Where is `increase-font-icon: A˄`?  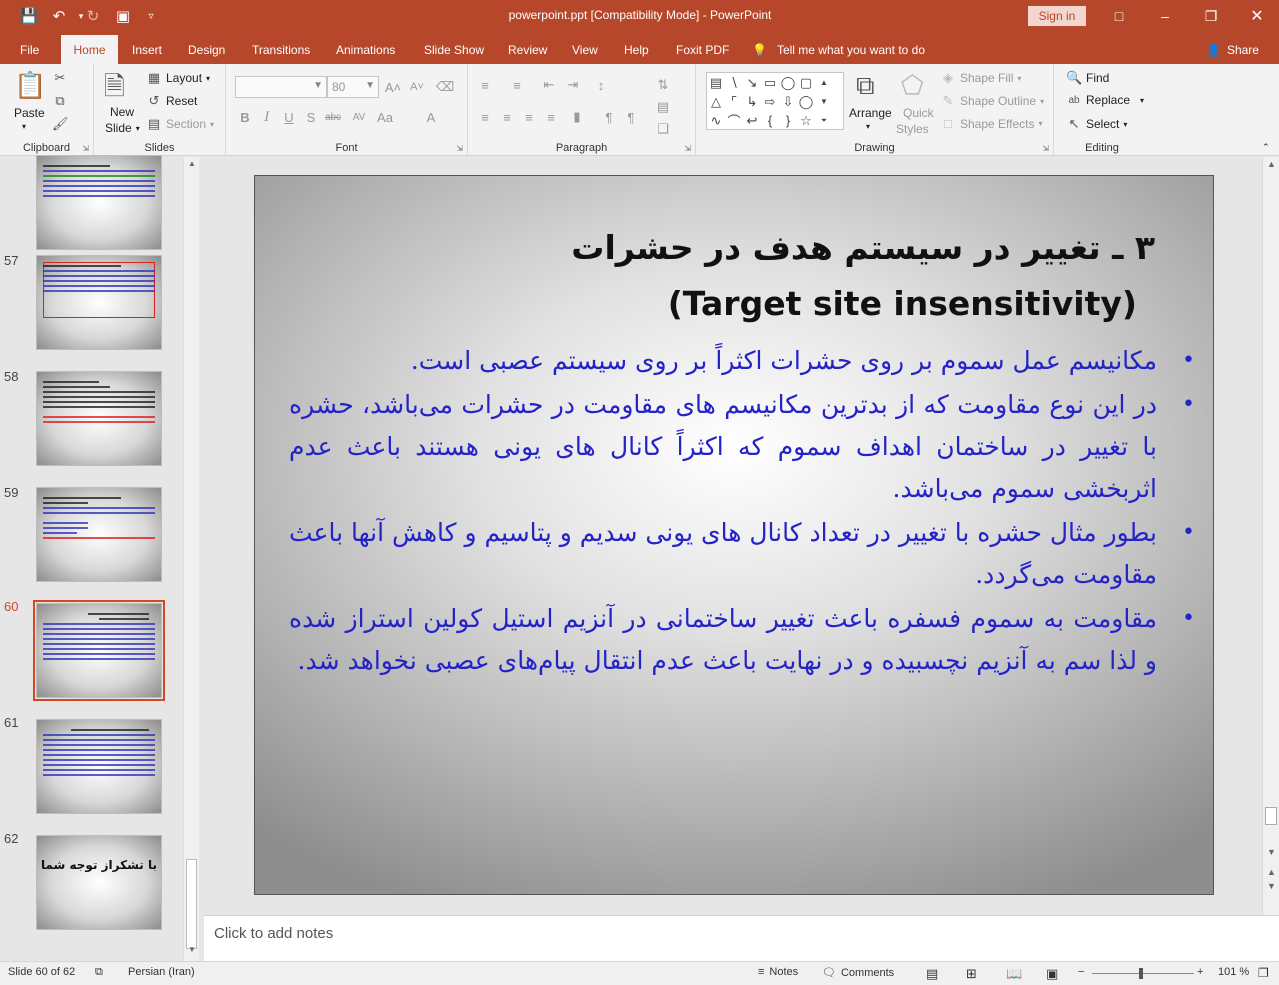
increase-font-icon: A˄ is located at coordinates (393, 87).